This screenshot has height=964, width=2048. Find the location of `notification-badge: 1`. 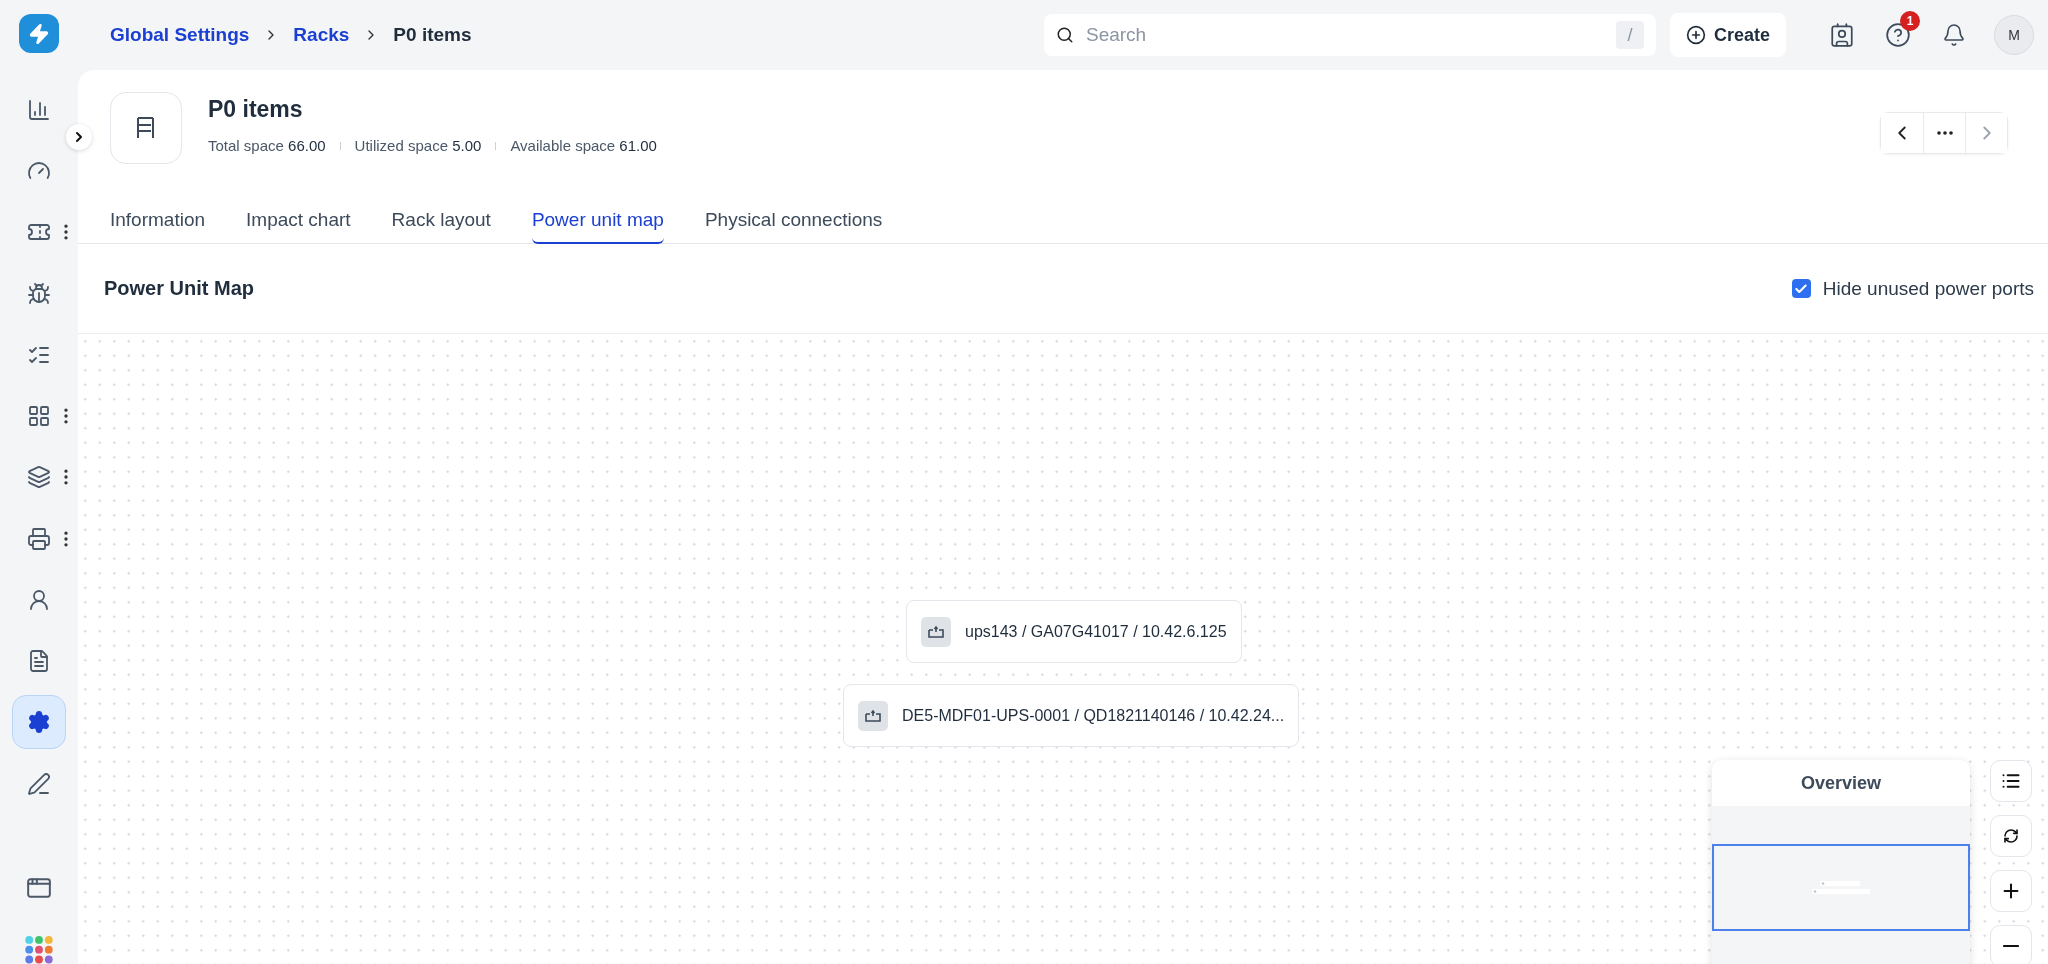

notification-badge: 1 is located at coordinates (1910, 21).